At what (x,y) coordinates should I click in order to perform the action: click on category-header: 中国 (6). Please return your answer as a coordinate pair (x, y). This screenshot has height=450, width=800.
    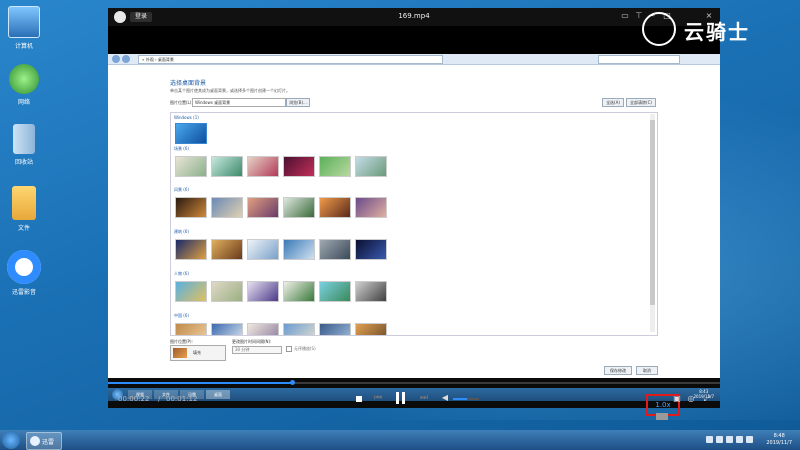
    Looking at the image, I should click on (181, 316).